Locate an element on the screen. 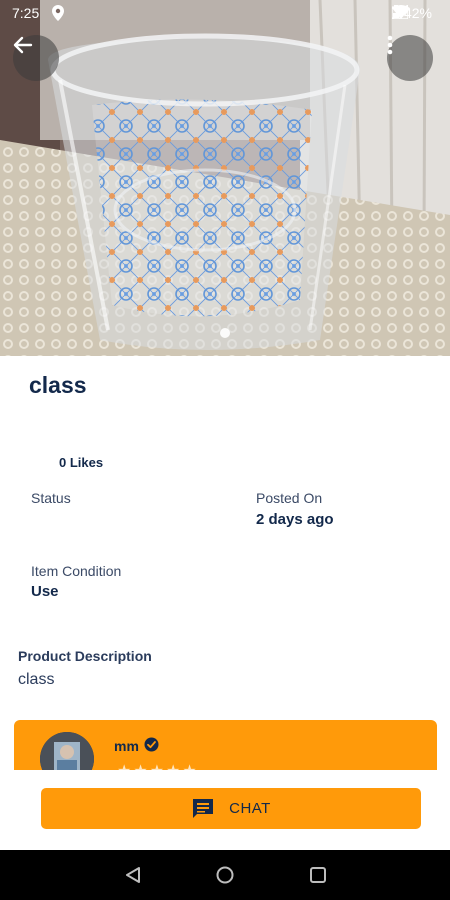 The height and width of the screenshot is (900, 450). system-nav-bar is located at coordinates (225, 875).